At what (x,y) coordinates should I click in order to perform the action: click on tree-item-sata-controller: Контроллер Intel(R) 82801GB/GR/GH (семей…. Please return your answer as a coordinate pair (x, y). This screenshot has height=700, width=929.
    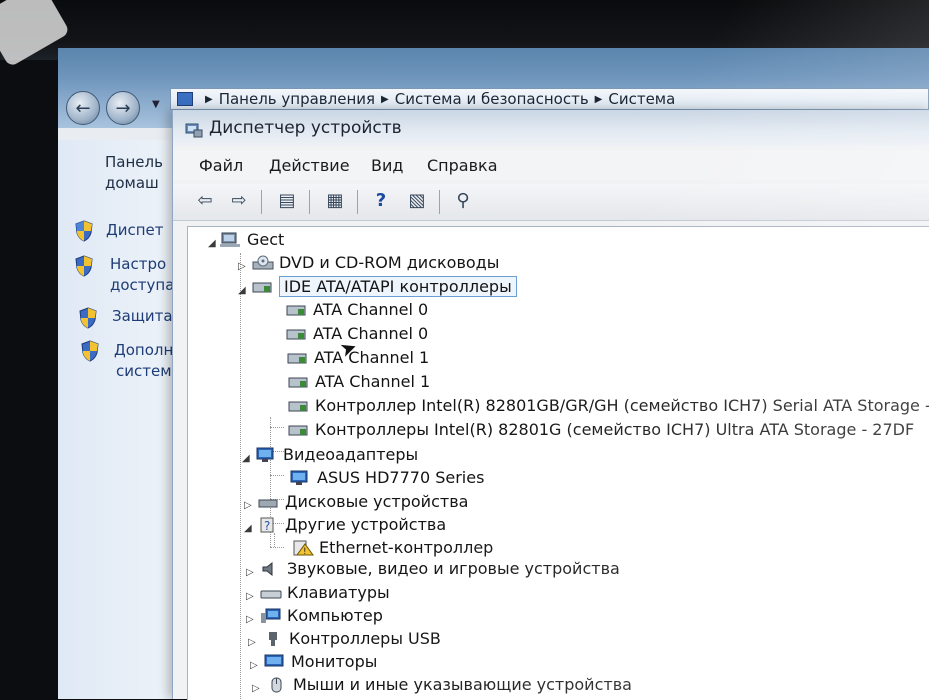
    Looking at the image, I should click on (608, 405).